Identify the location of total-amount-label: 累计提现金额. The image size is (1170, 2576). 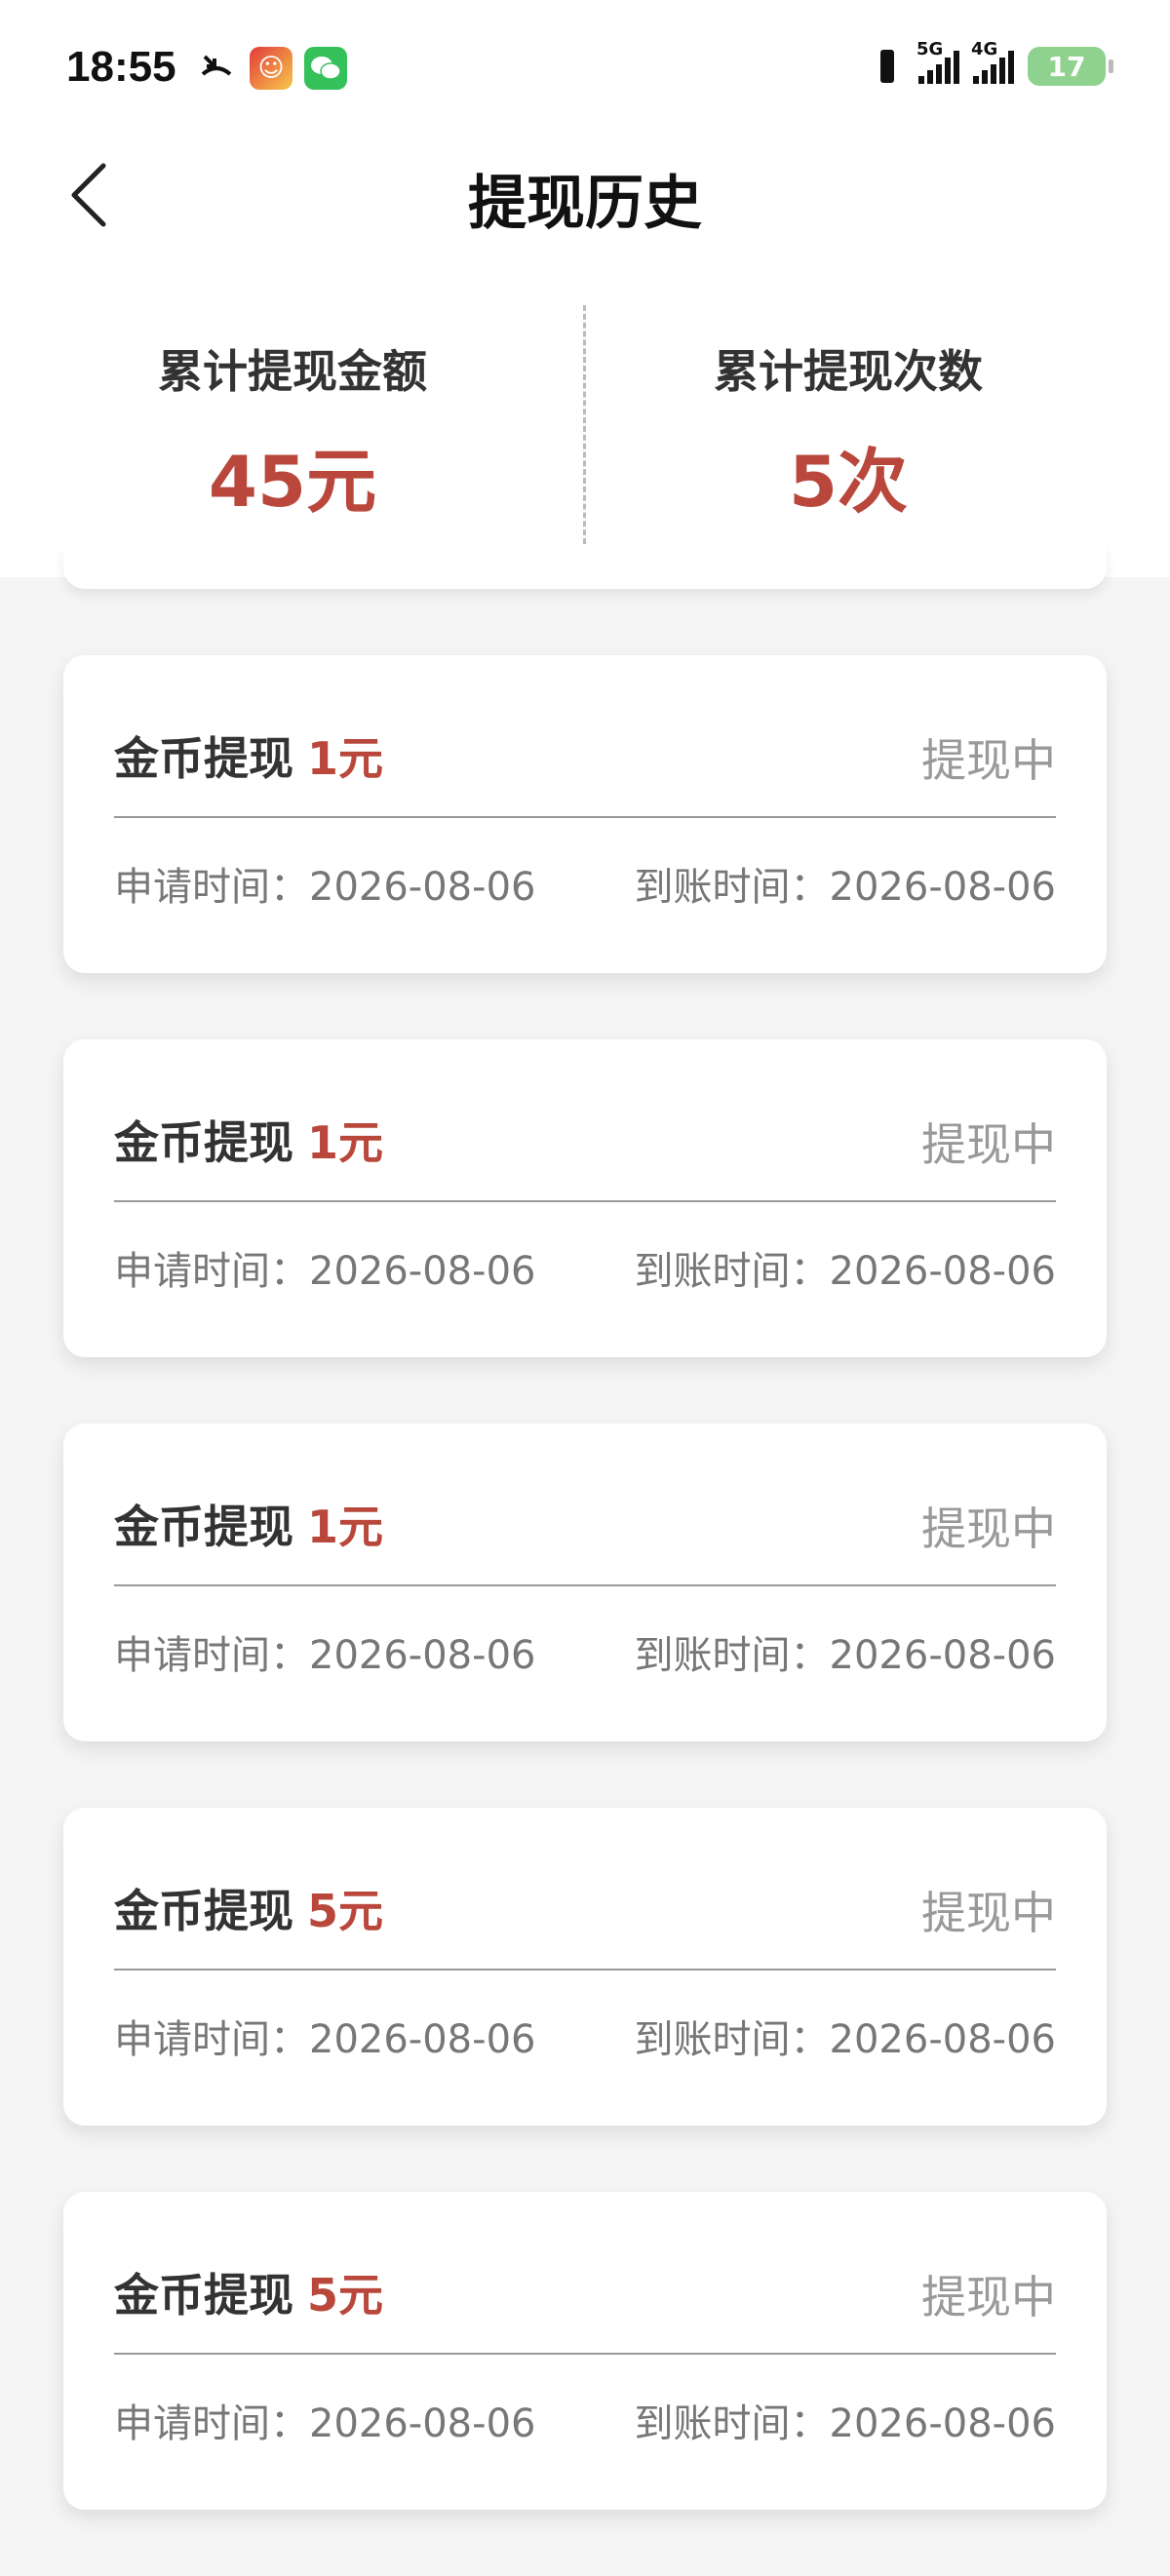
(292, 371).